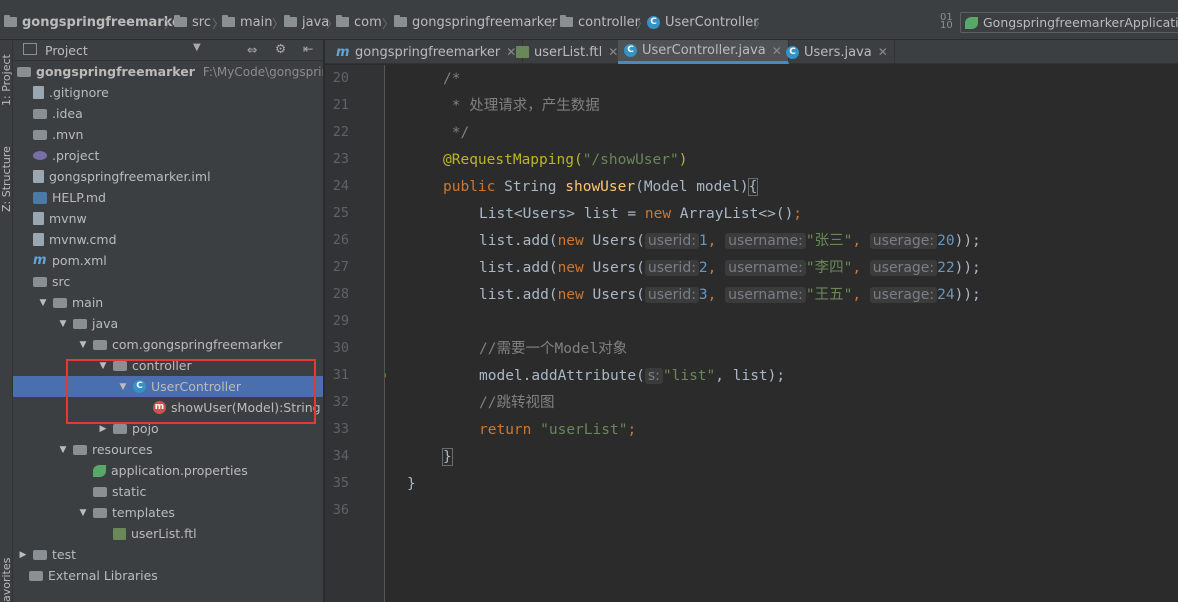 The width and height of the screenshot is (1178, 602). Describe the element at coordinates (168, 176) in the screenshot. I see `tree-item-gongspringfreemarker-iml: gongspringfreemarker.iml` at that location.